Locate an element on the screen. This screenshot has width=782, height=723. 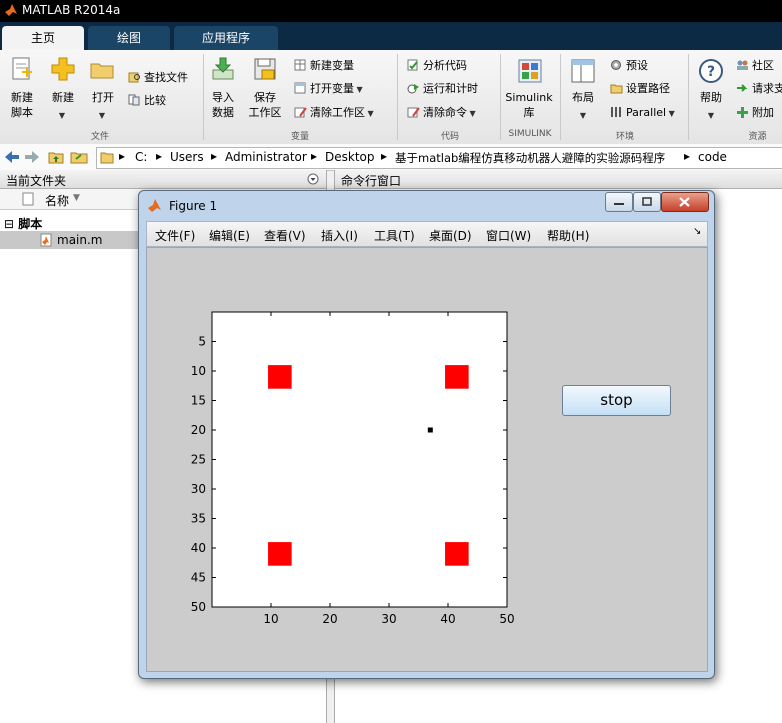
request-support-button: 请求支 is located at coordinates (759, 89).